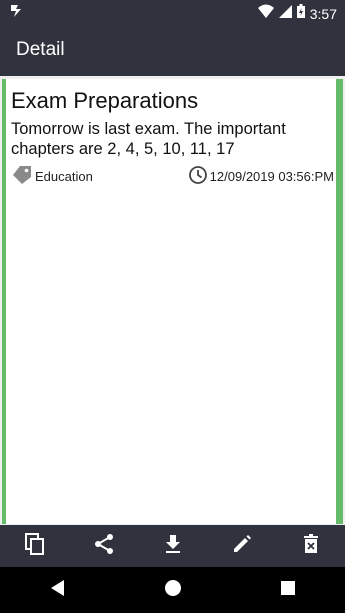  I want to click on back-icon, so click(58, 590).